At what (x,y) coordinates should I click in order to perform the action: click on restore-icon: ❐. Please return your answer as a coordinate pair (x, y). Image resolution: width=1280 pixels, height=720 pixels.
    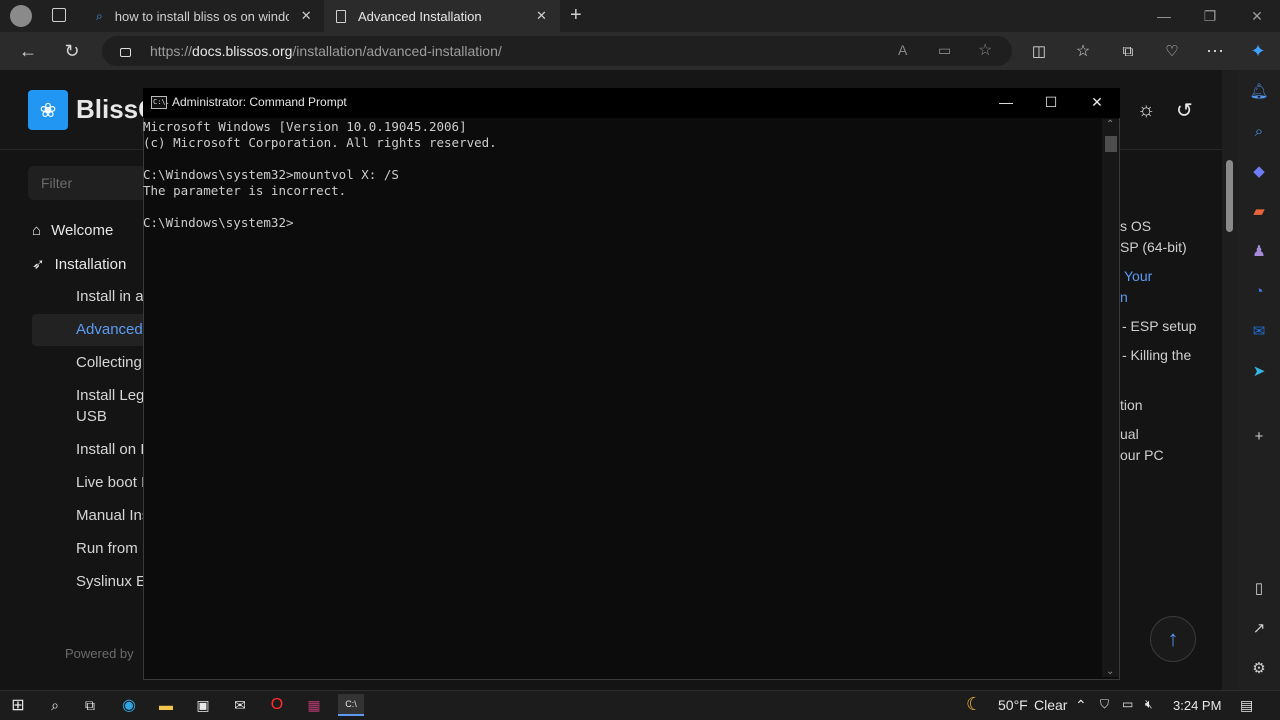
    Looking at the image, I should click on (1210, 16).